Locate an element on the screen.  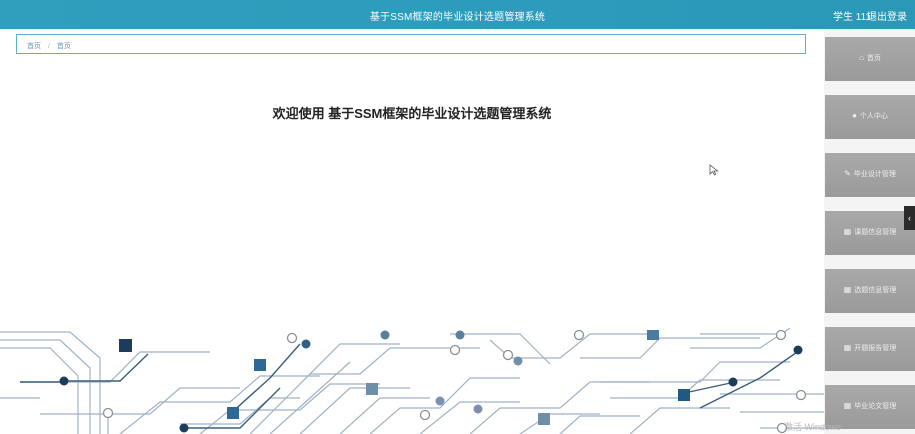
user-label: 学生 111 is located at coordinates (852, 17).